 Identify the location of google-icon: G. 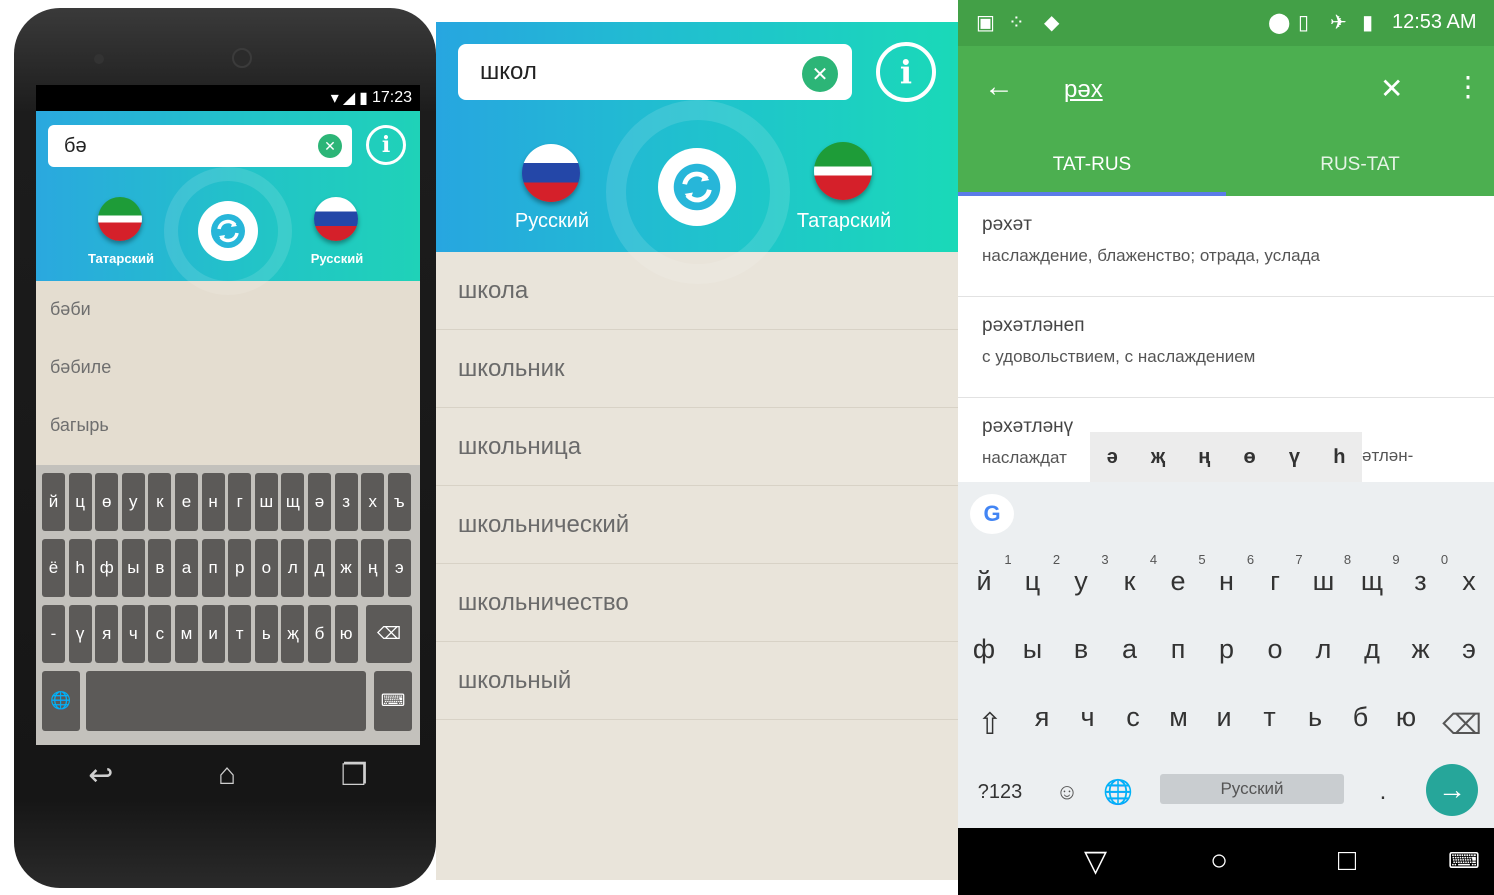
(992, 514).